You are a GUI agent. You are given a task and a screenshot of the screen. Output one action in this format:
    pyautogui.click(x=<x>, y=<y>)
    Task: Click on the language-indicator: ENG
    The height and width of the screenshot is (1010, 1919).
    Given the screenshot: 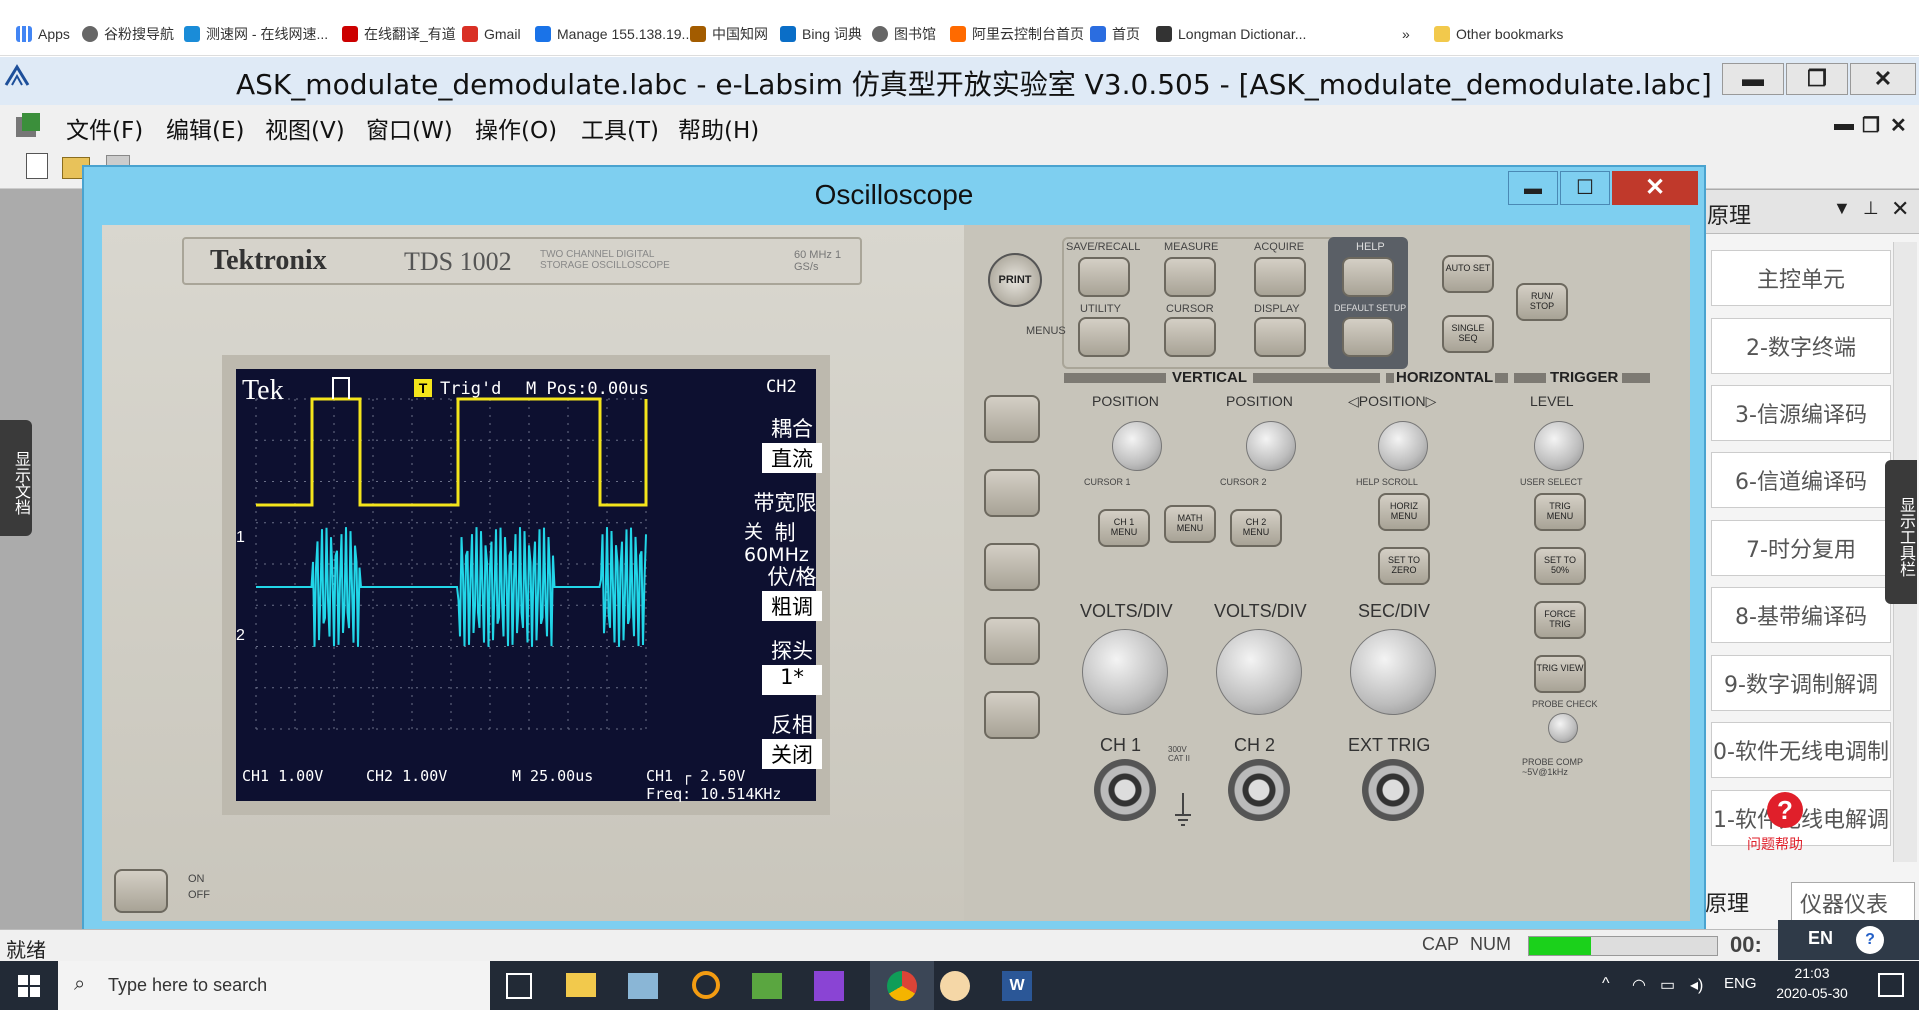 What is the action you would take?
    pyautogui.click(x=1740, y=983)
    